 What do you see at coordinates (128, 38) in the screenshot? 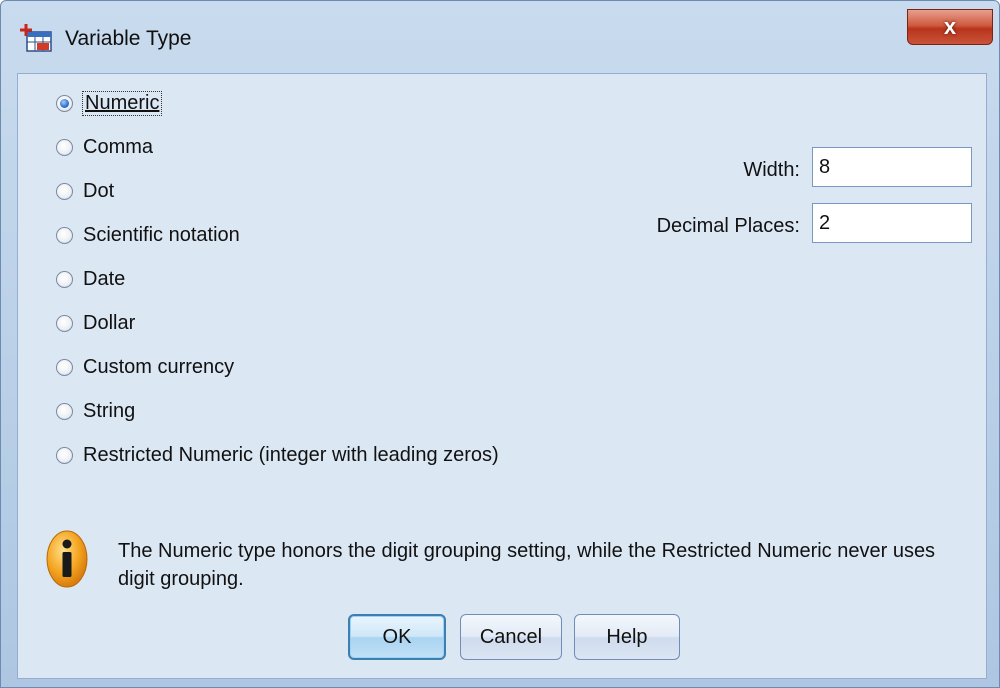
I see `window-title: Variable Type` at bounding box center [128, 38].